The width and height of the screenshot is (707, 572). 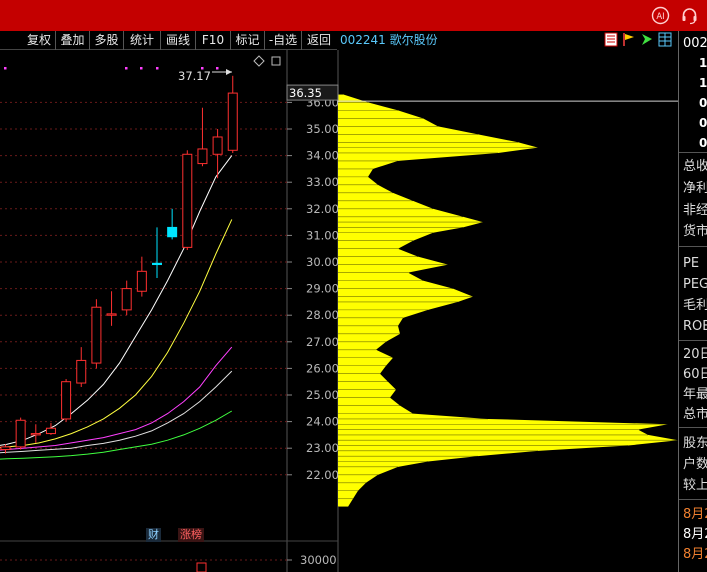 I want to click on panel-label: 非经, so click(x=695, y=210).